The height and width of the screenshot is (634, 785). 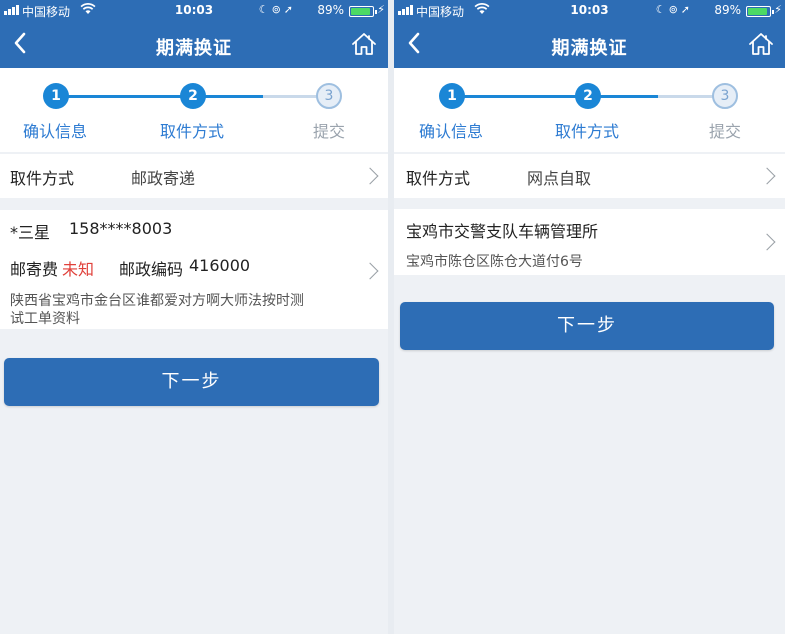 What do you see at coordinates (502, 231) in the screenshot?
I see `office-name: 宝鸡市交警支队车辆管理所` at bounding box center [502, 231].